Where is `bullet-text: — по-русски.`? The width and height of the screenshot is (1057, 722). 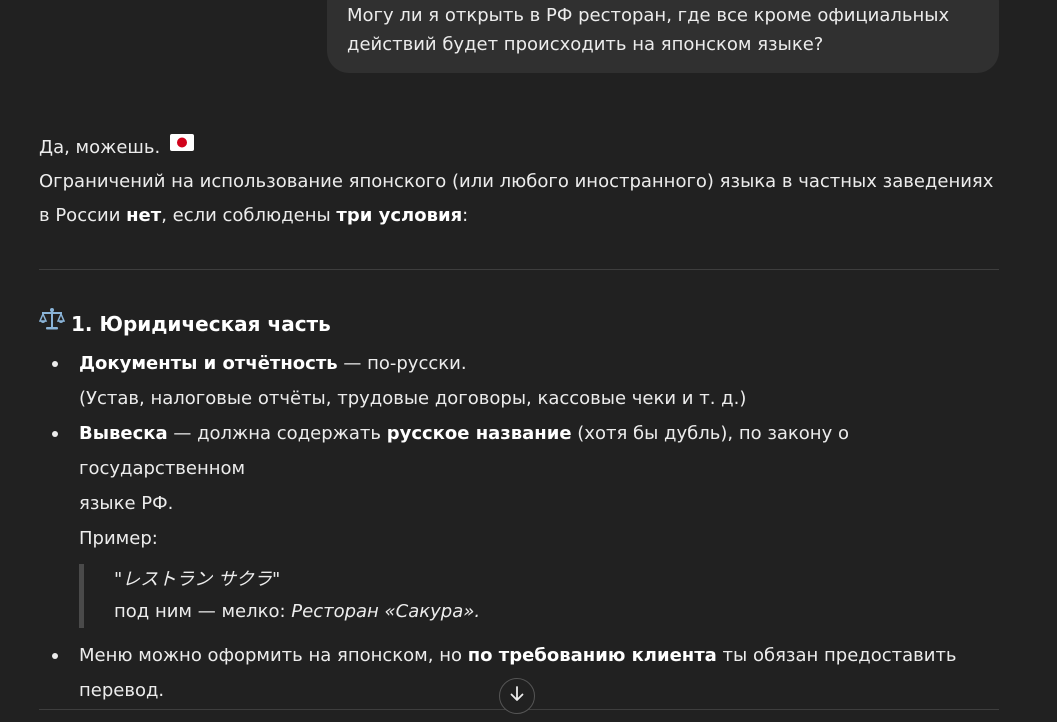
bullet-text: — по-русски. is located at coordinates (402, 363).